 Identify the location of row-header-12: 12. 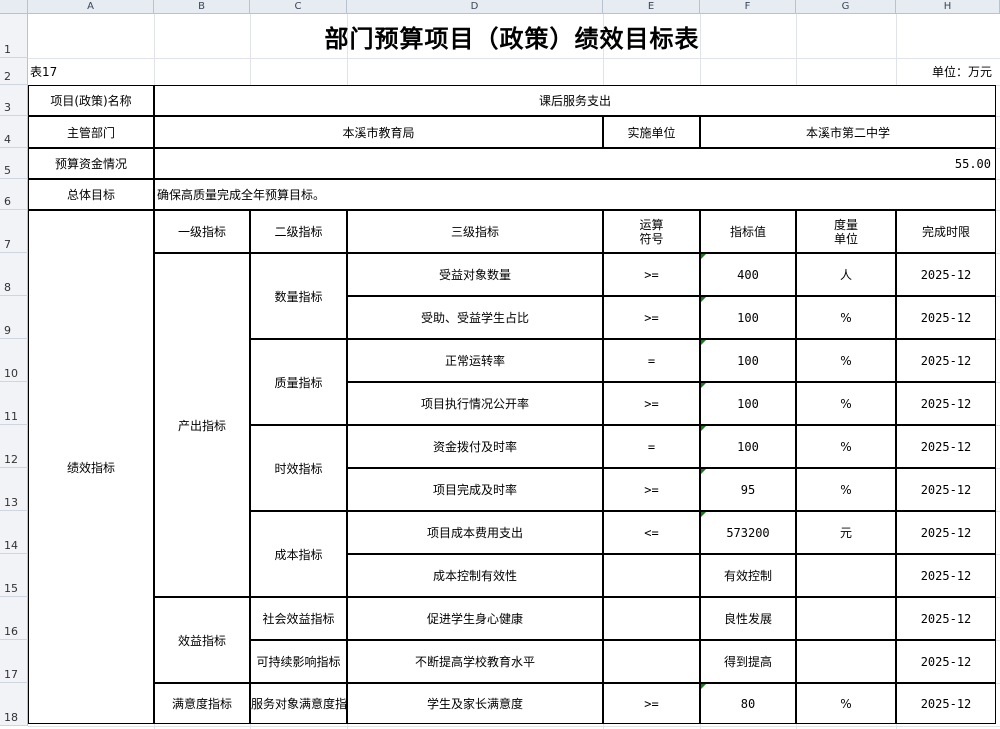
(14, 446).